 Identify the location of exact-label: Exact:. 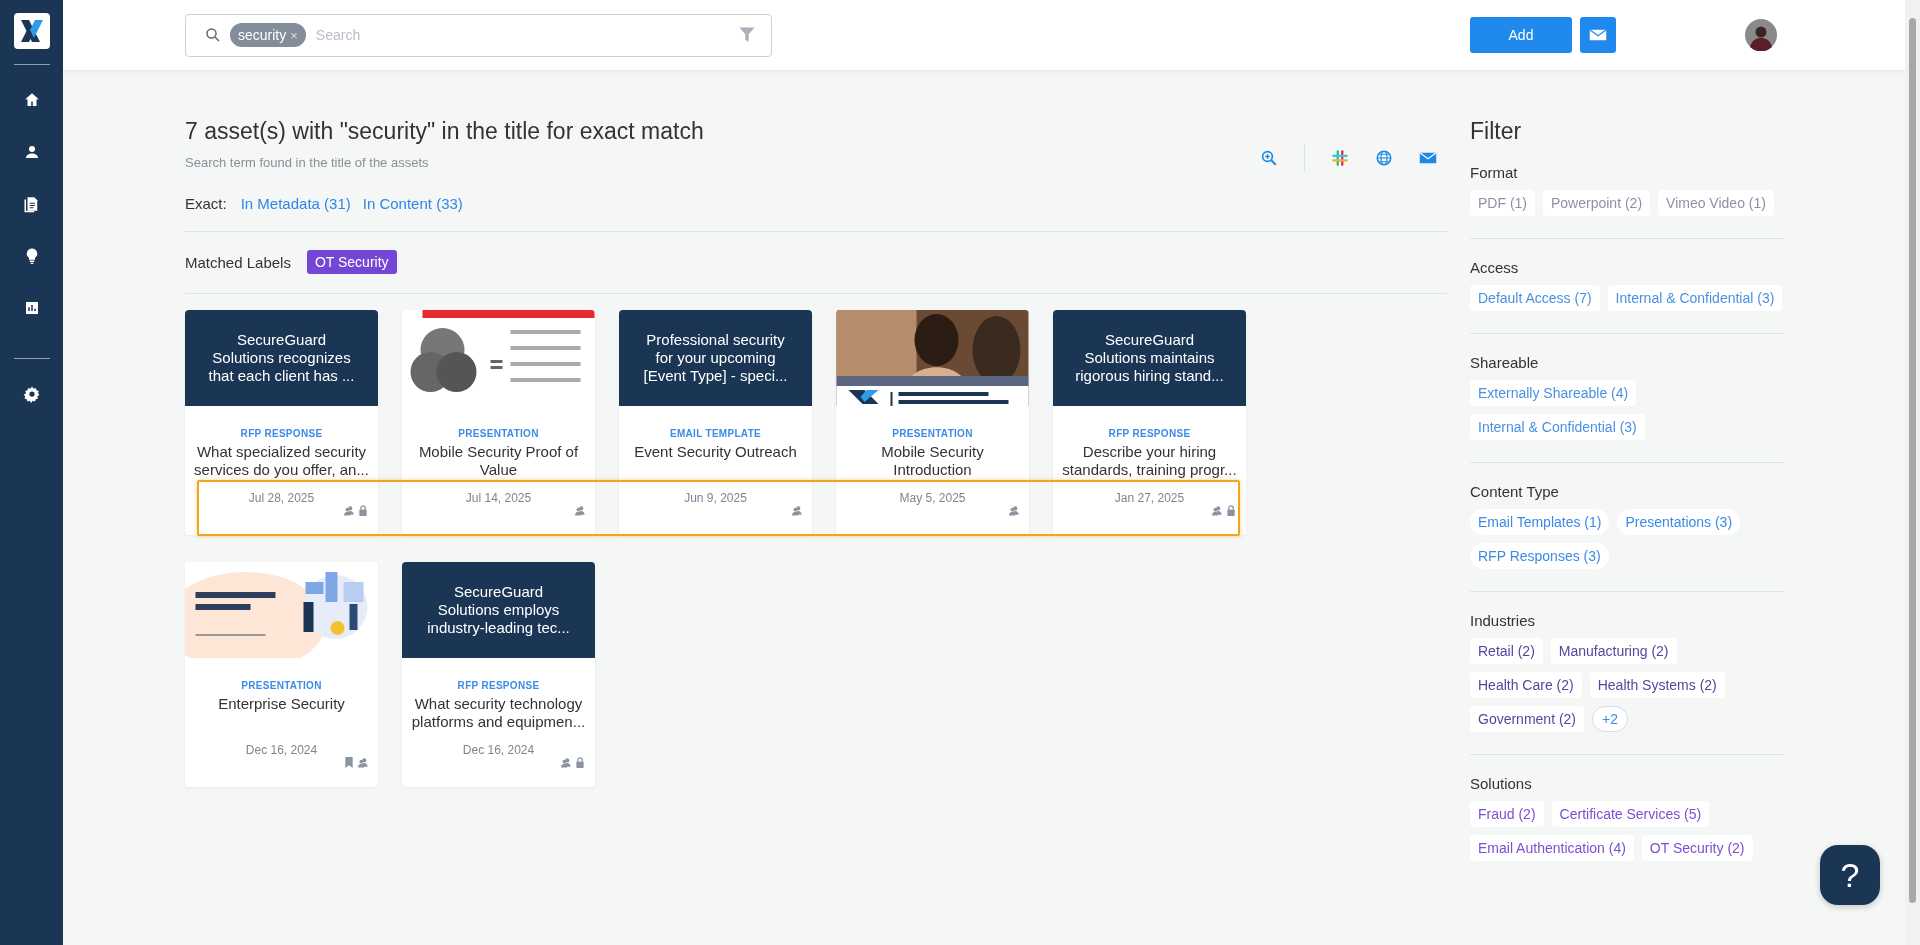
(206, 203).